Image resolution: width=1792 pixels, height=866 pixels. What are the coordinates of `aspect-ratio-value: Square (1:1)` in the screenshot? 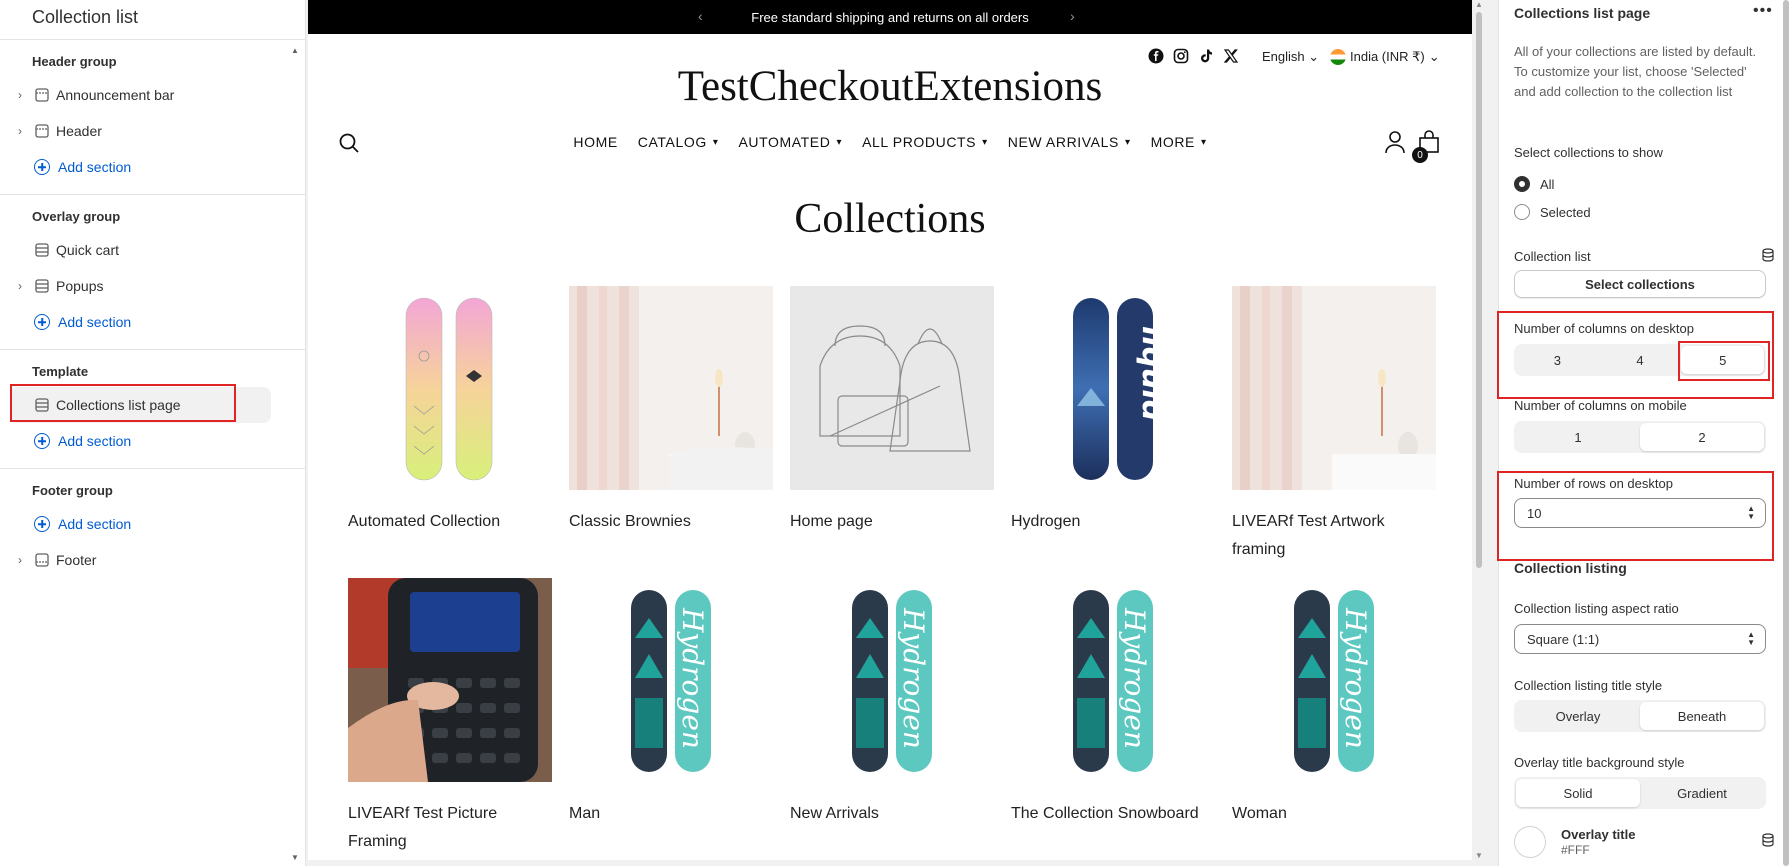 It's located at (1563, 639).